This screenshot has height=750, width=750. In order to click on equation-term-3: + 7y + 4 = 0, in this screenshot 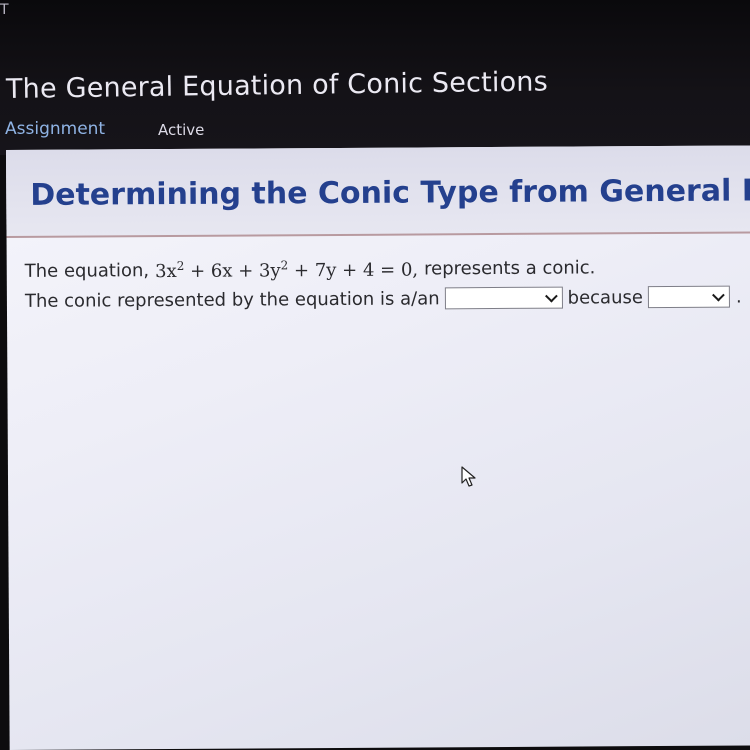, I will do `click(353, 269)`.